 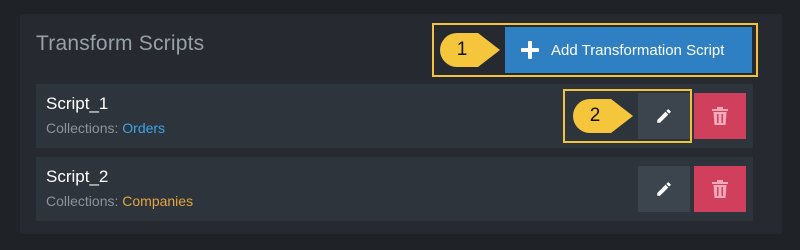 I want to click on collection-name: Orders, so click(x=144, y=128).